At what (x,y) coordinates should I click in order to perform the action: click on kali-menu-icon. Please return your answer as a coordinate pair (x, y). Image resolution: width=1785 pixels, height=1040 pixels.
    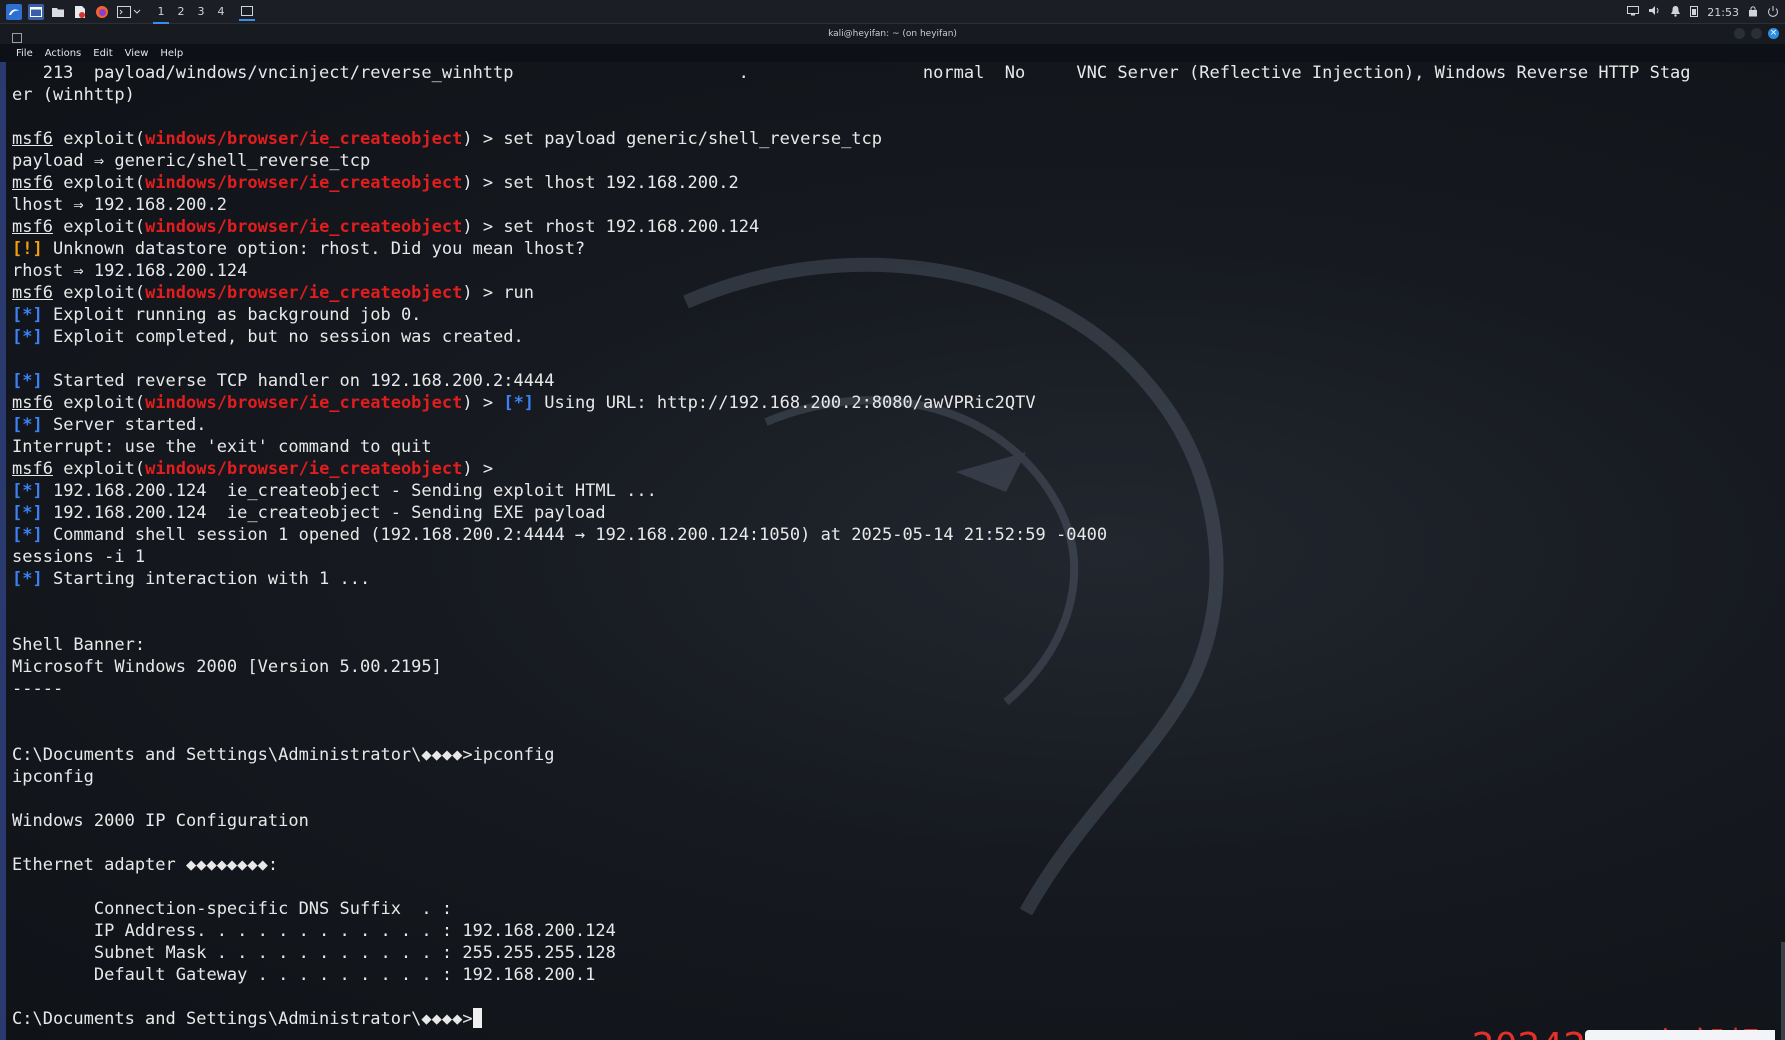
    Looking at the image, I should click on (14, 11).